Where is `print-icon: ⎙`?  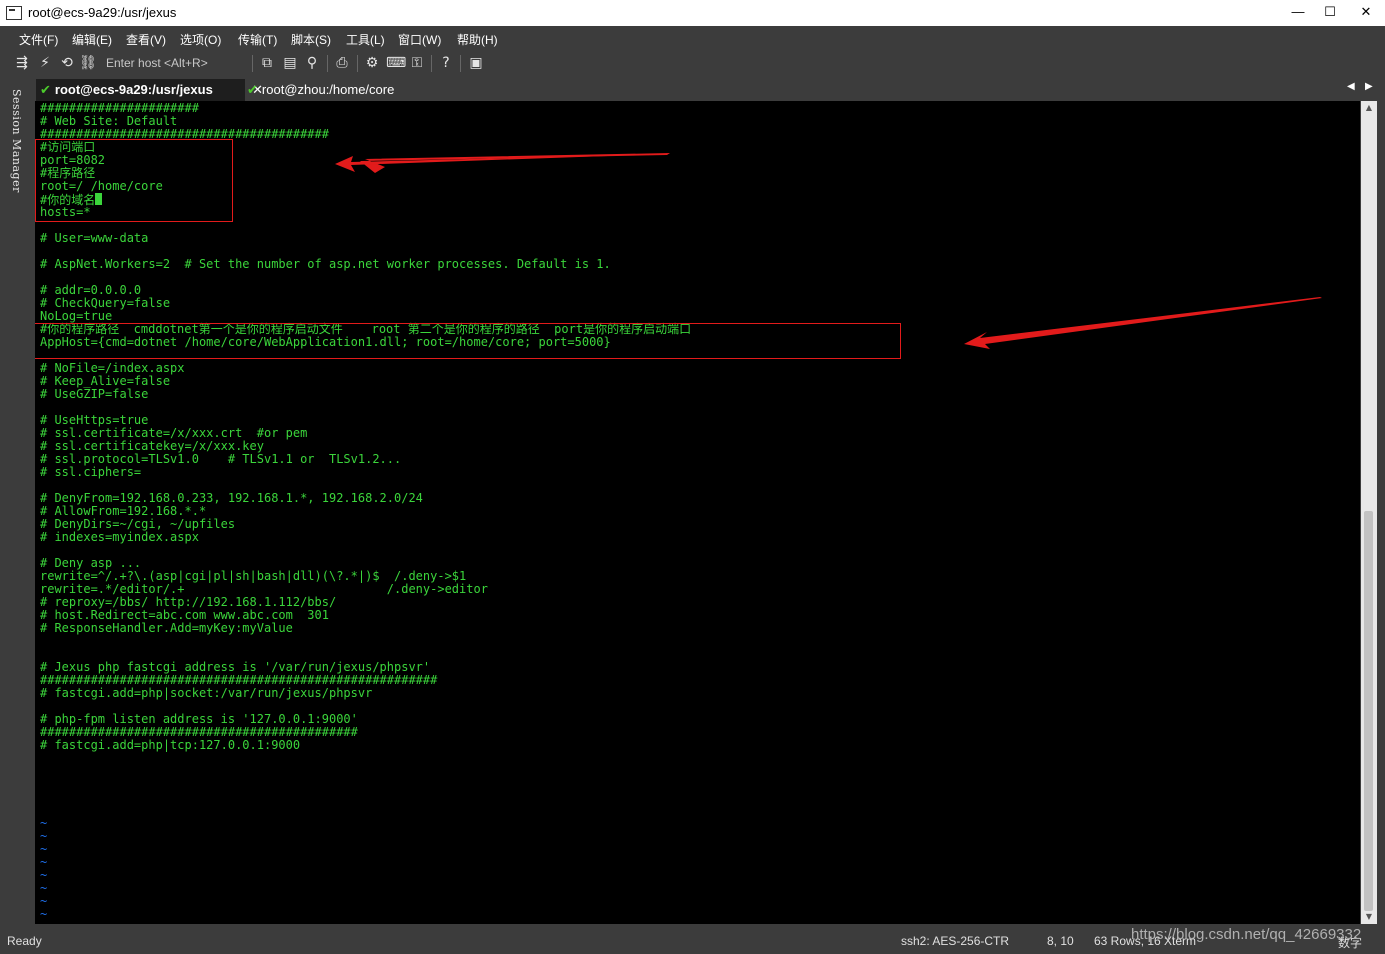
print-icon: ⎙ is located at coordinates (342, 63).